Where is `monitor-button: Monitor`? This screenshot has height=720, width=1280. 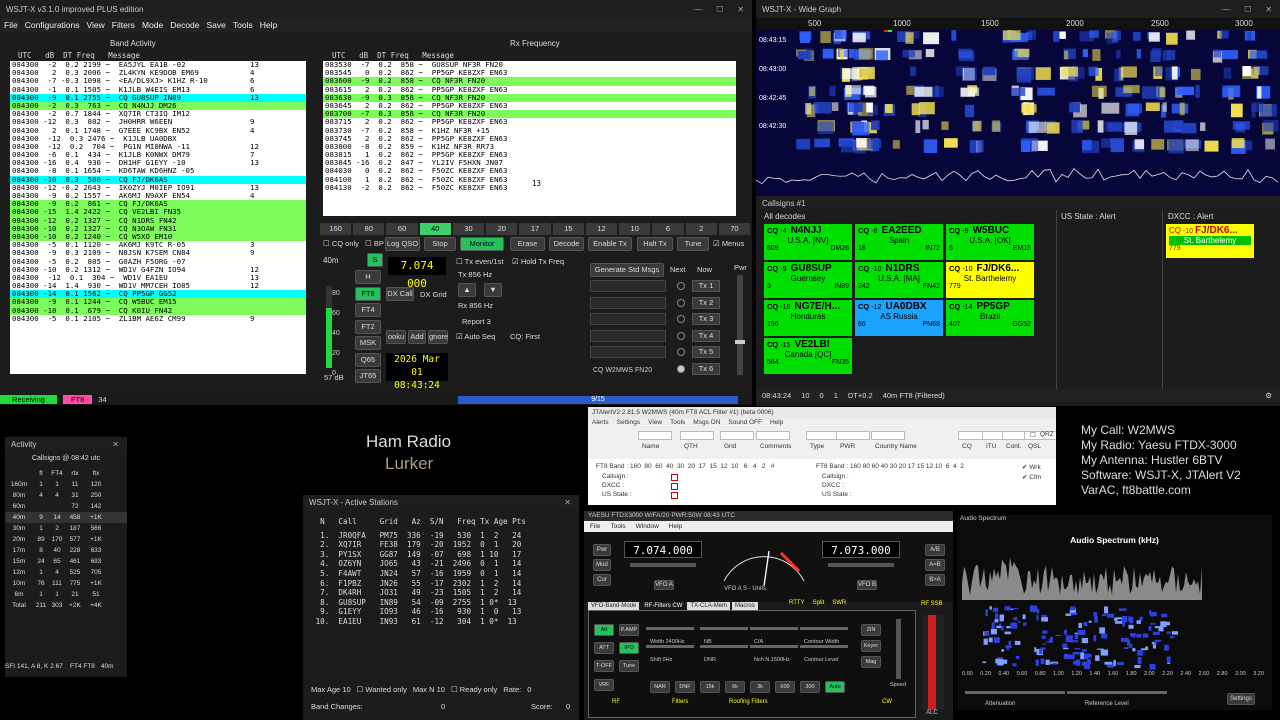
monitor-button: Monitor is located at coordinates (482, 244).